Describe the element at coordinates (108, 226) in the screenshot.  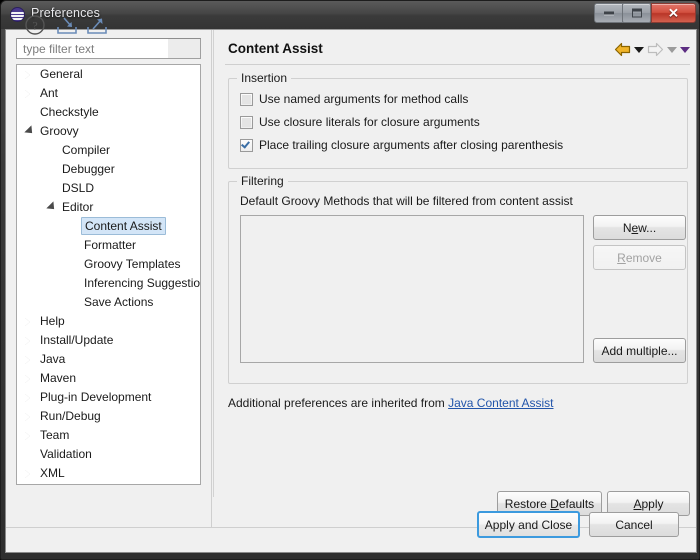
I see `sidebar-item-content-assist: Content Assist` at that location.